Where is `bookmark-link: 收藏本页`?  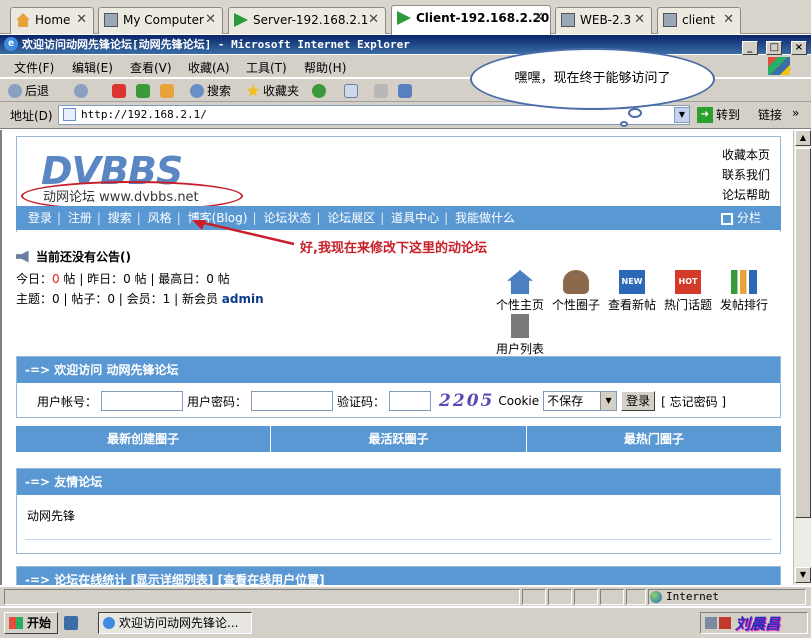 bookmark-link: 收藏本页 is located at coordinates (746, 155).